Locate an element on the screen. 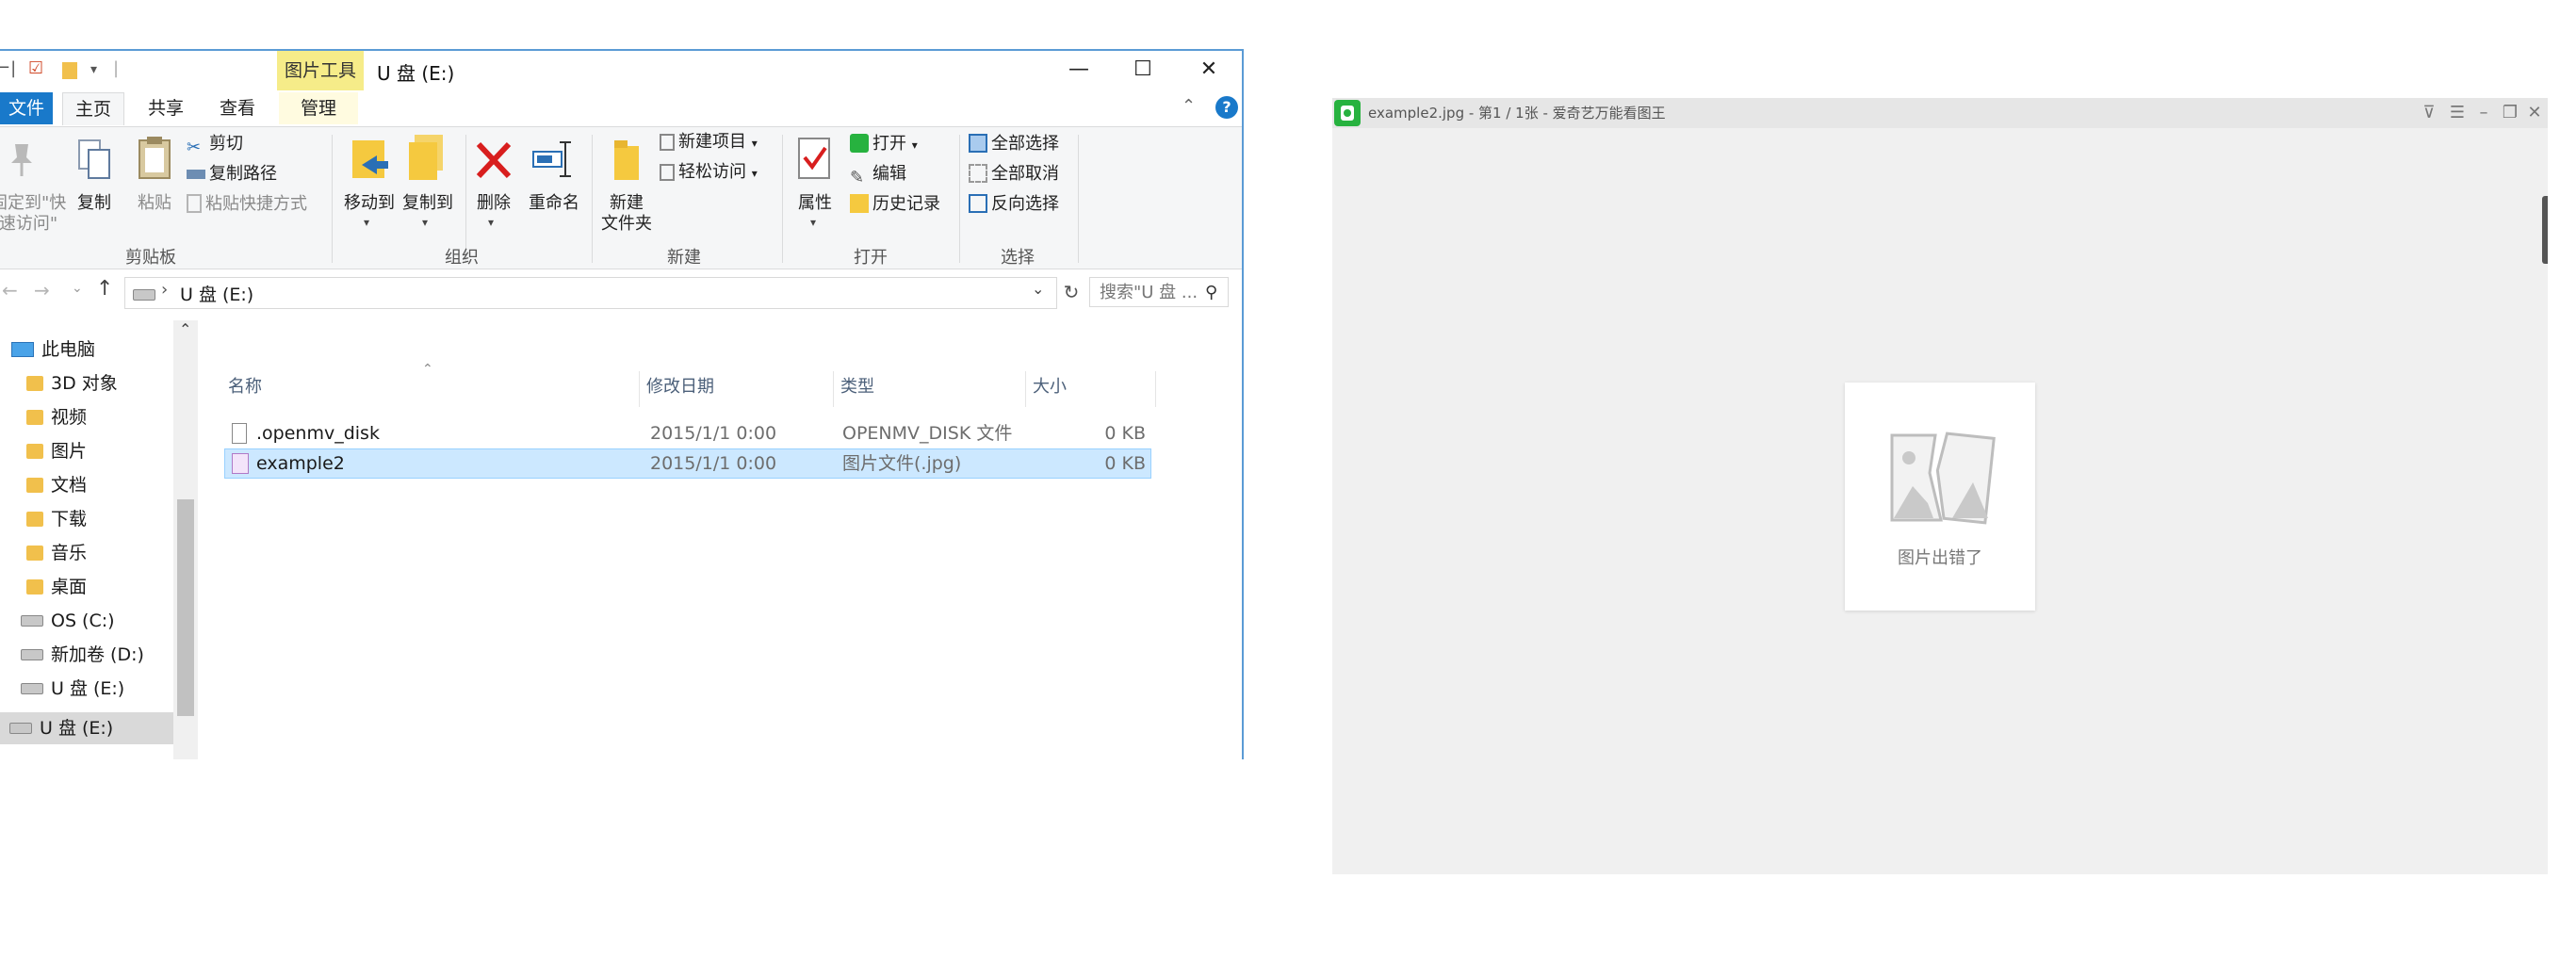 The image size is (2576, 961). tab-view: 查看 is located at coordinates (237, 108).